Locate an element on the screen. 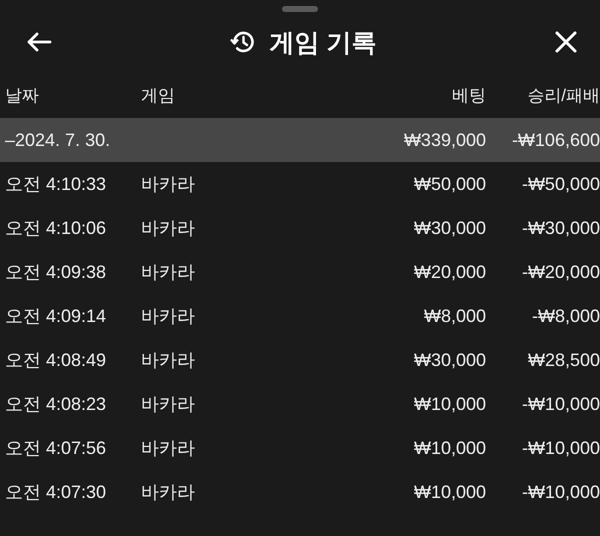  column-header: 승리/패배 is located at coordinates (563, 95).